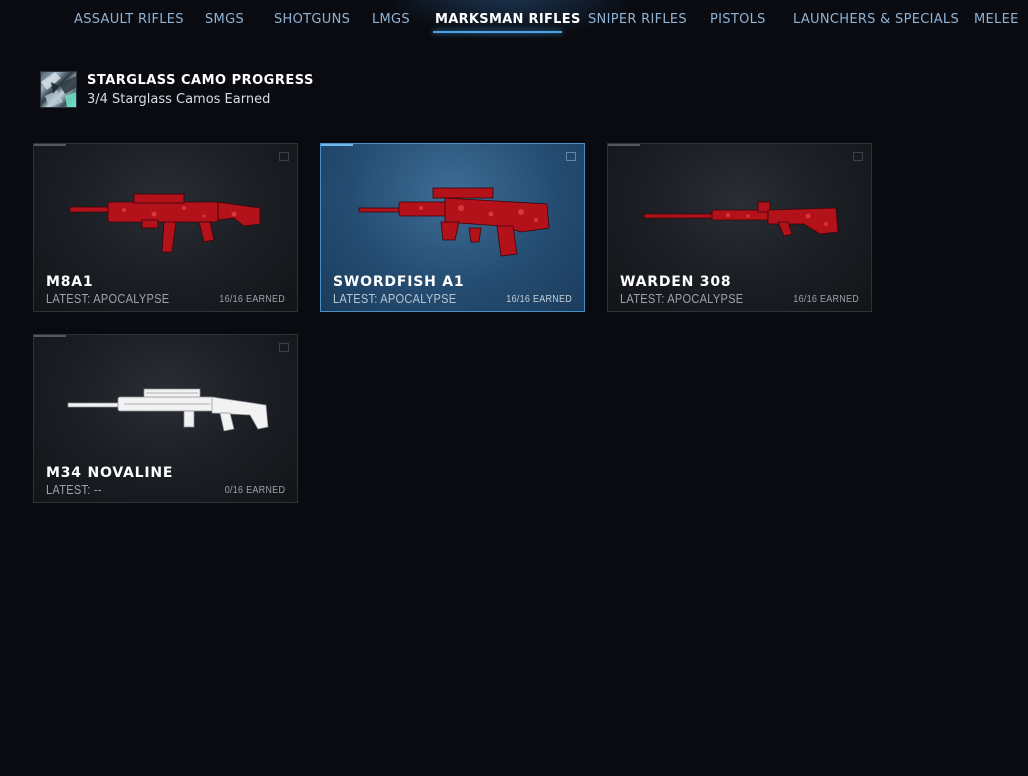  I want to click on active-tab-underline, so click(497, 32).